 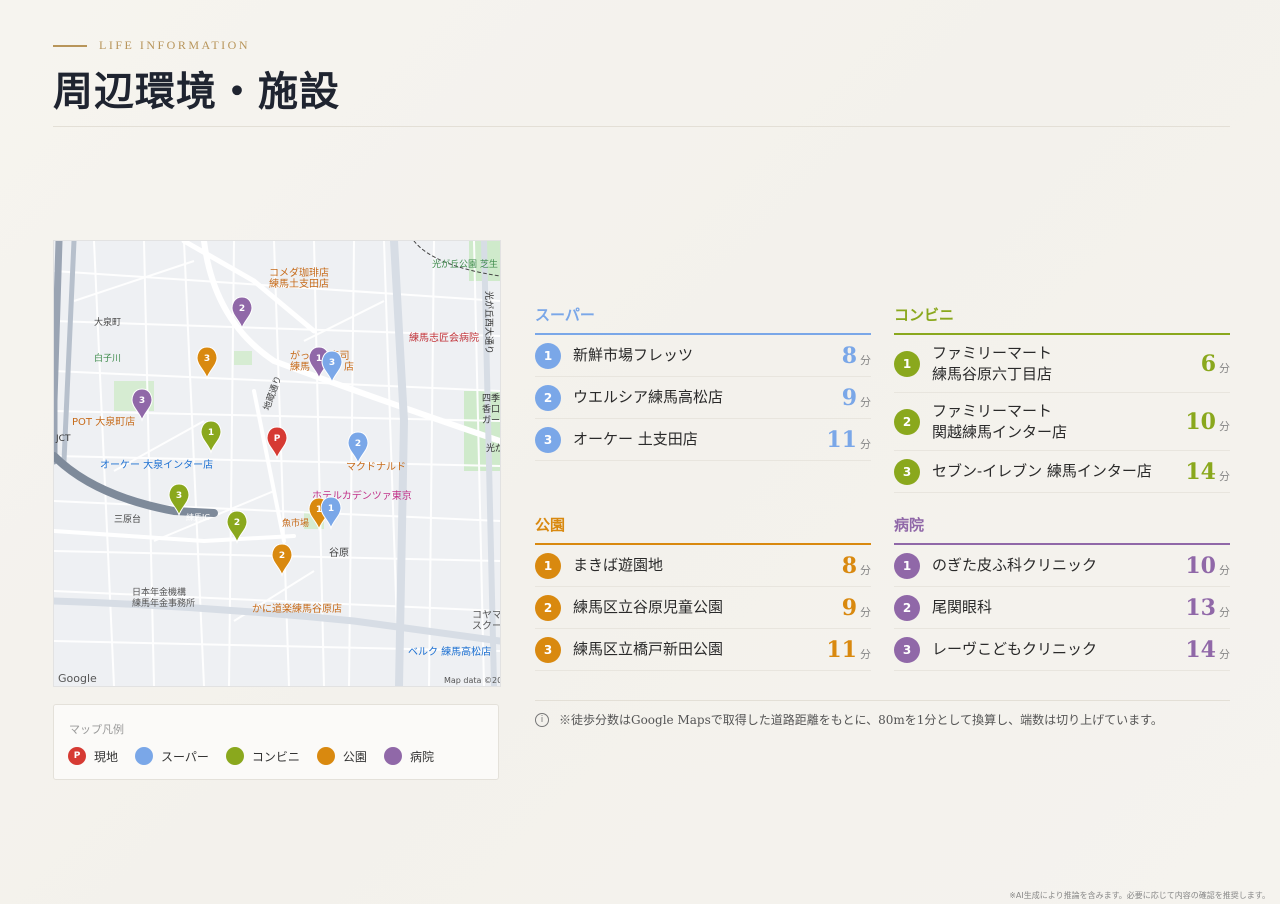 I want to click on facility-row: 2 ファミリーマート 関越練馬インター店 10 分, so click(x=1062, y=422).